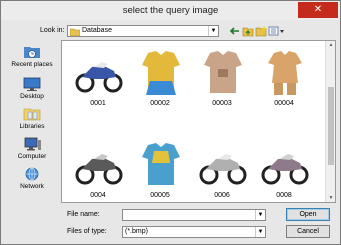  I want to click on place-label: Network, so click(32, 186).